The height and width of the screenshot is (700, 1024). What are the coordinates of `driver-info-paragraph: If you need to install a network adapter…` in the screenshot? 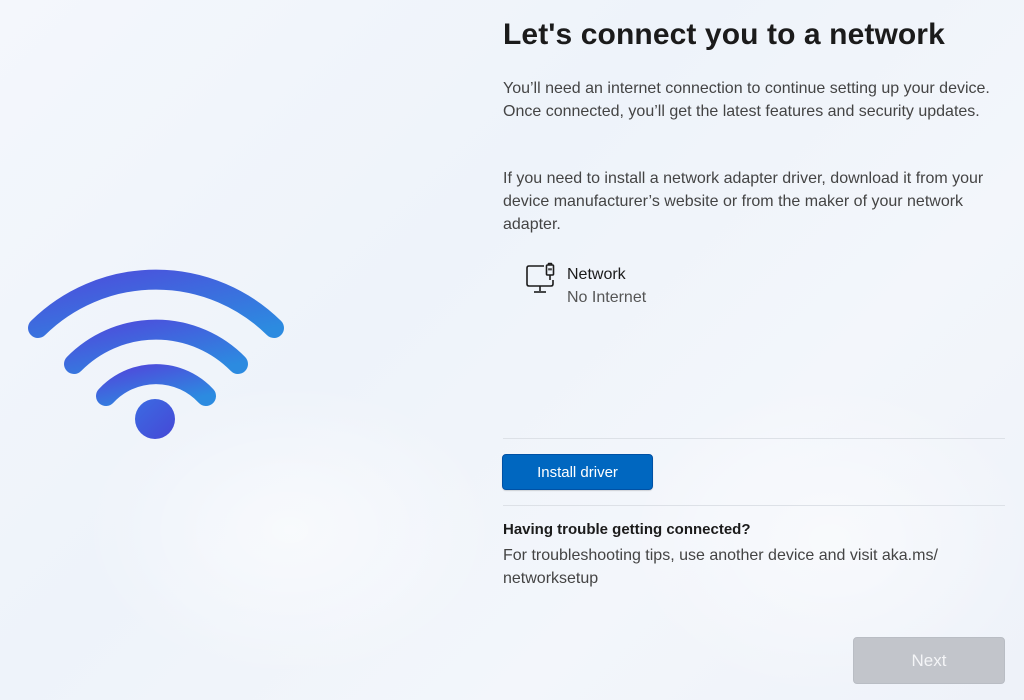 It's located at (743, 201).